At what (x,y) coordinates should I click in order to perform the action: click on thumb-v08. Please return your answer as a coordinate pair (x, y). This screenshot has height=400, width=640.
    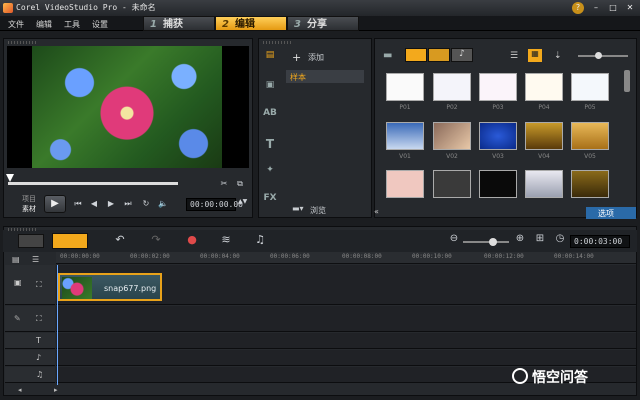
    Looking at the image, I should click on (498, 184).